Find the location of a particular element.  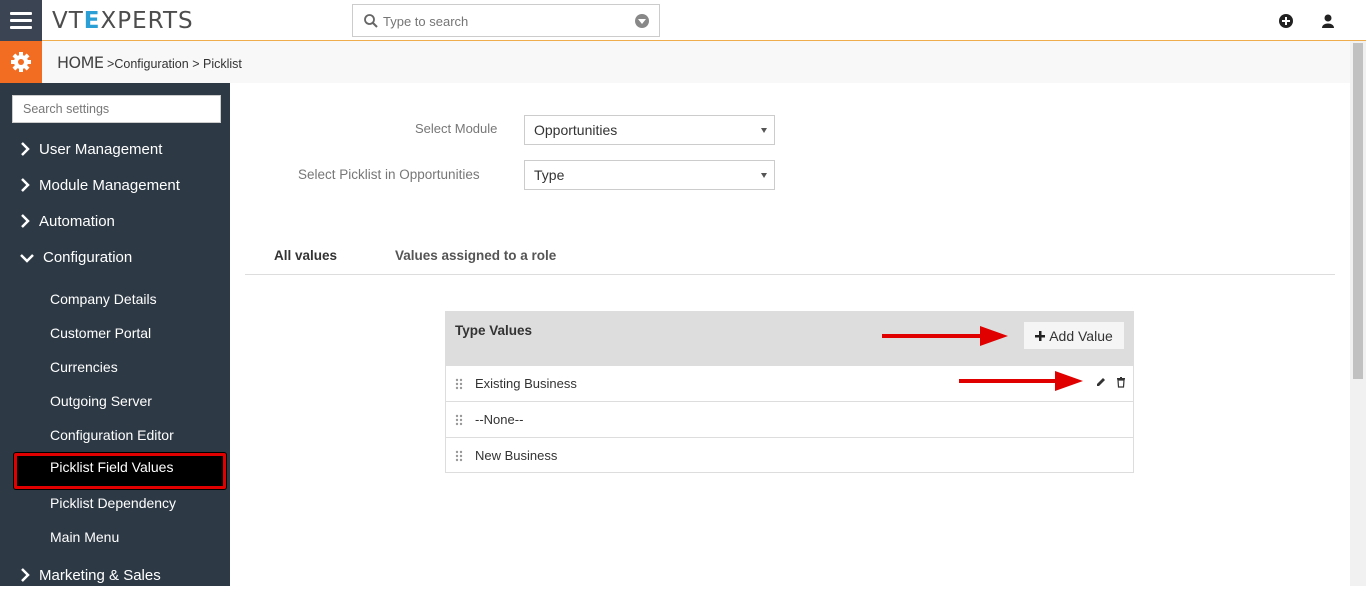

module-select: Opportunities is located at coordinates (649, 130).